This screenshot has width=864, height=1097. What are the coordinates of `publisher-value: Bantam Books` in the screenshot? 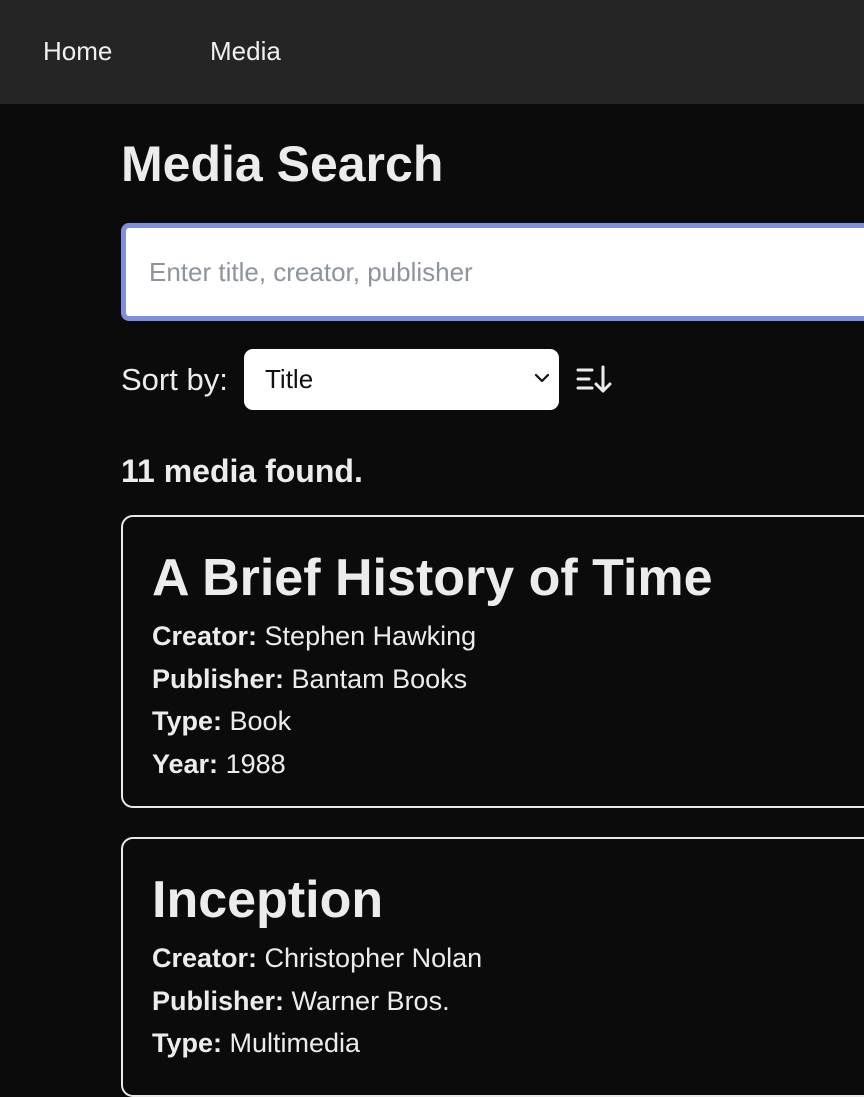 It's located at (379, 678).